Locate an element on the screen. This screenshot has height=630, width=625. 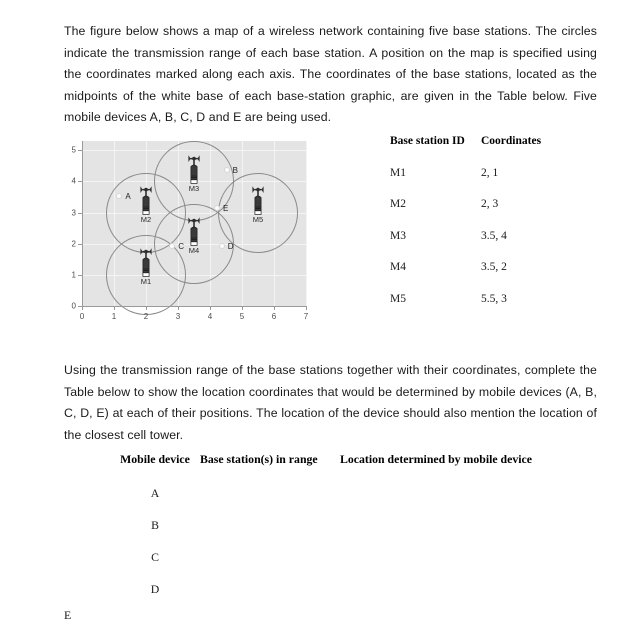
header-location-determined: Location determined by mobile device is located at coordinates (436, 459).